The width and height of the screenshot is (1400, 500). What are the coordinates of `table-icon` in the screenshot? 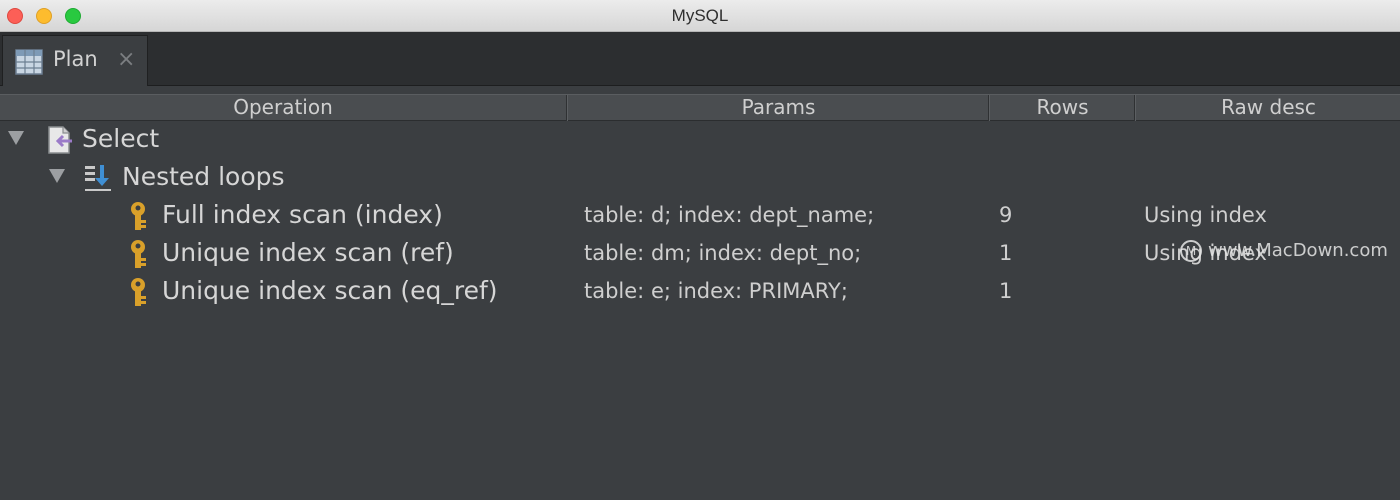 It's located at (29, 62).